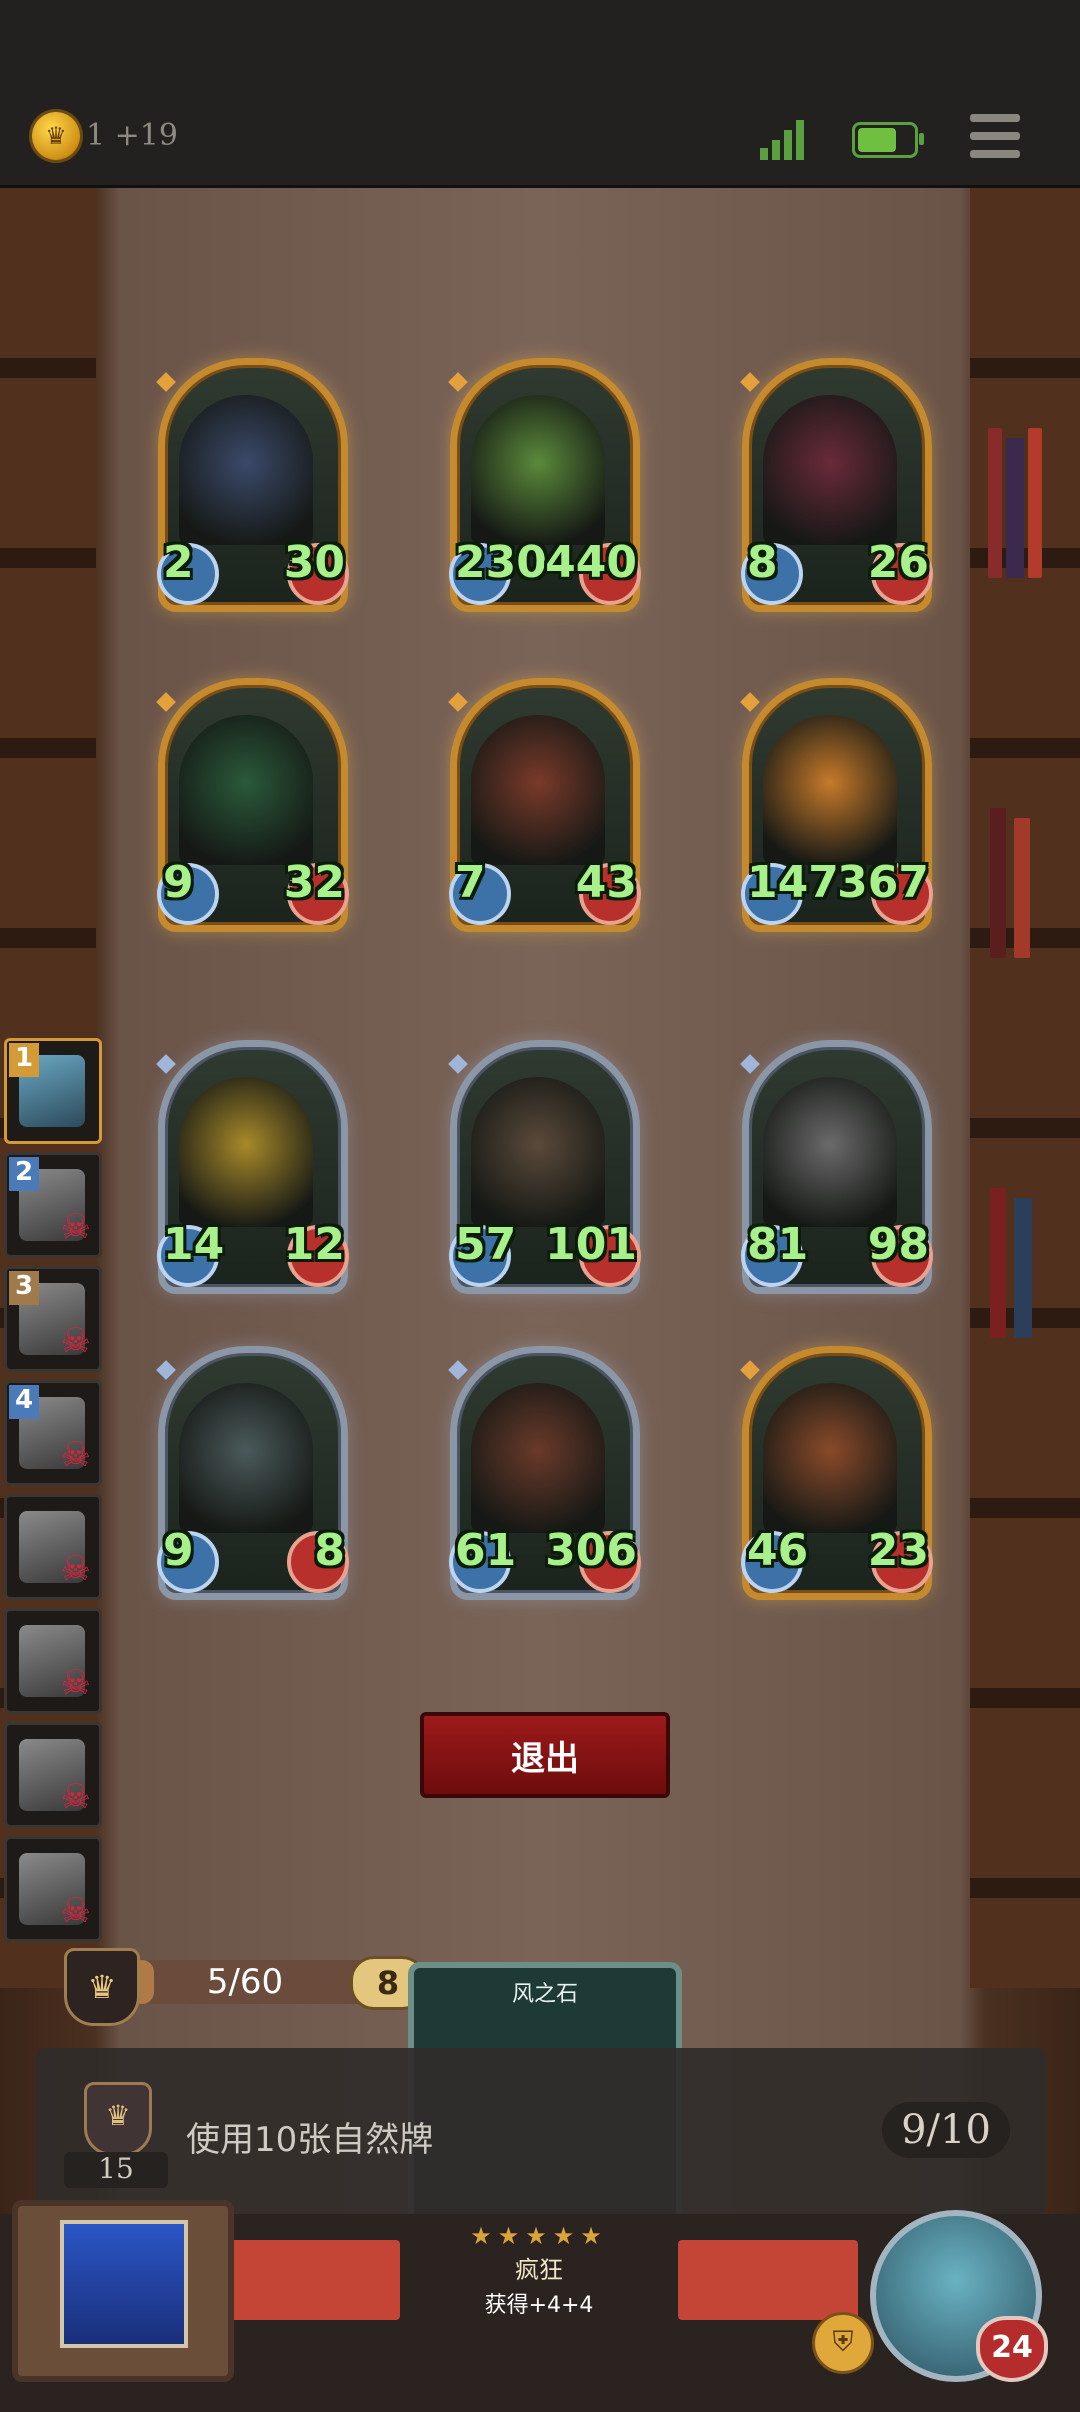 The width and height of the screenshot is (1080, 2412). I want to click on minion-card: 57 101, so click(544, 1167).